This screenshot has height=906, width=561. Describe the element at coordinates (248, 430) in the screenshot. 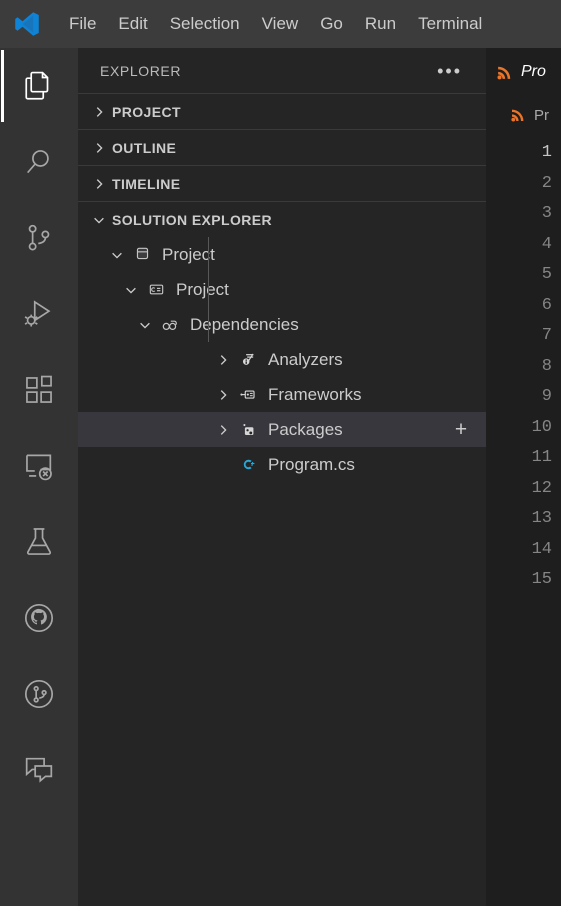

I see `packages-icon` at that location.